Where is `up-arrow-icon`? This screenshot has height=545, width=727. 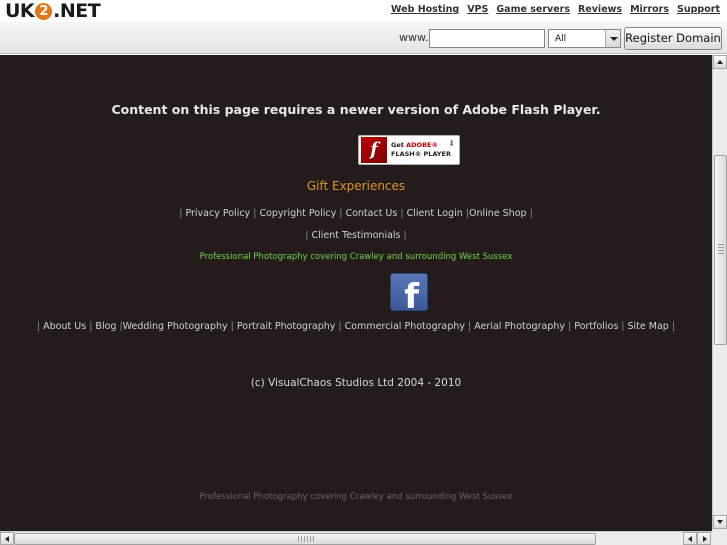
up-arrow-icon is located at coordinates (720, 62).